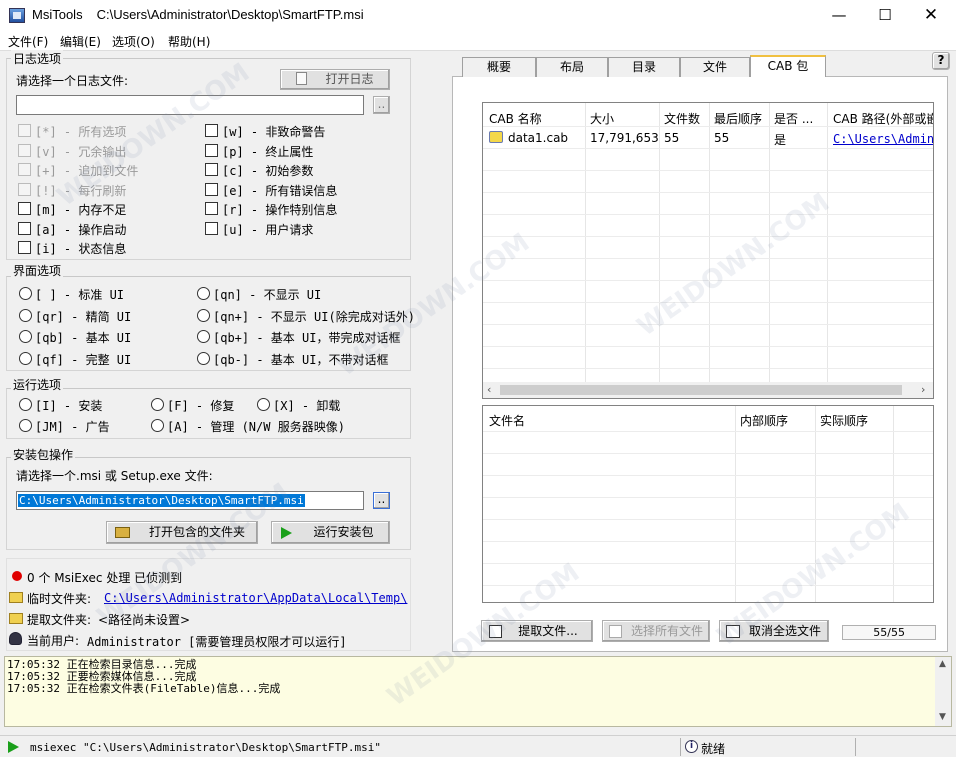 The width and height of the screenshot is (956, 757). What do you see at coordinates (644, 67) in the screenshot?
I see `tab-directory: 目录` at bounding box center [644, 67].